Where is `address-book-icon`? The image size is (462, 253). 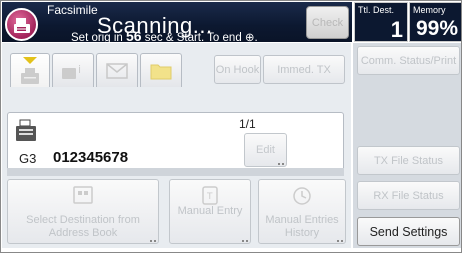
address-book-icon is located at coordinates (83, 195).